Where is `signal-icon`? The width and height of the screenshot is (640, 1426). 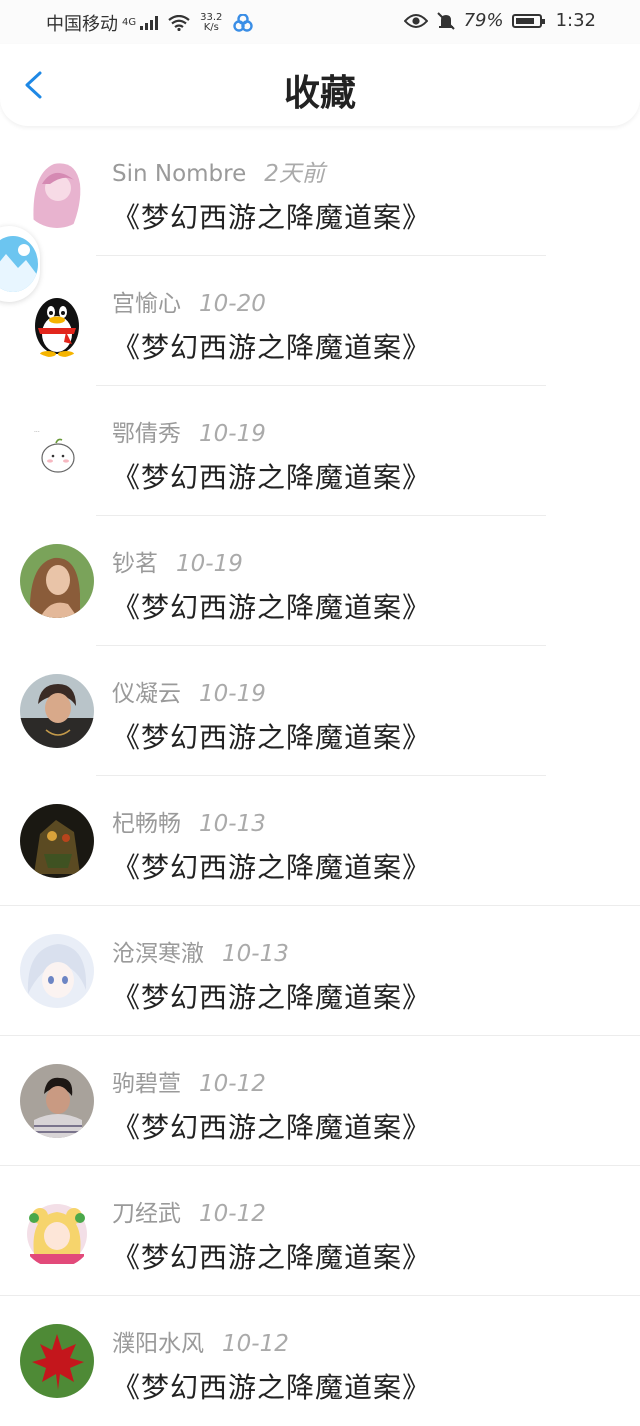 signal-icon is located at coordinates (149, 23).